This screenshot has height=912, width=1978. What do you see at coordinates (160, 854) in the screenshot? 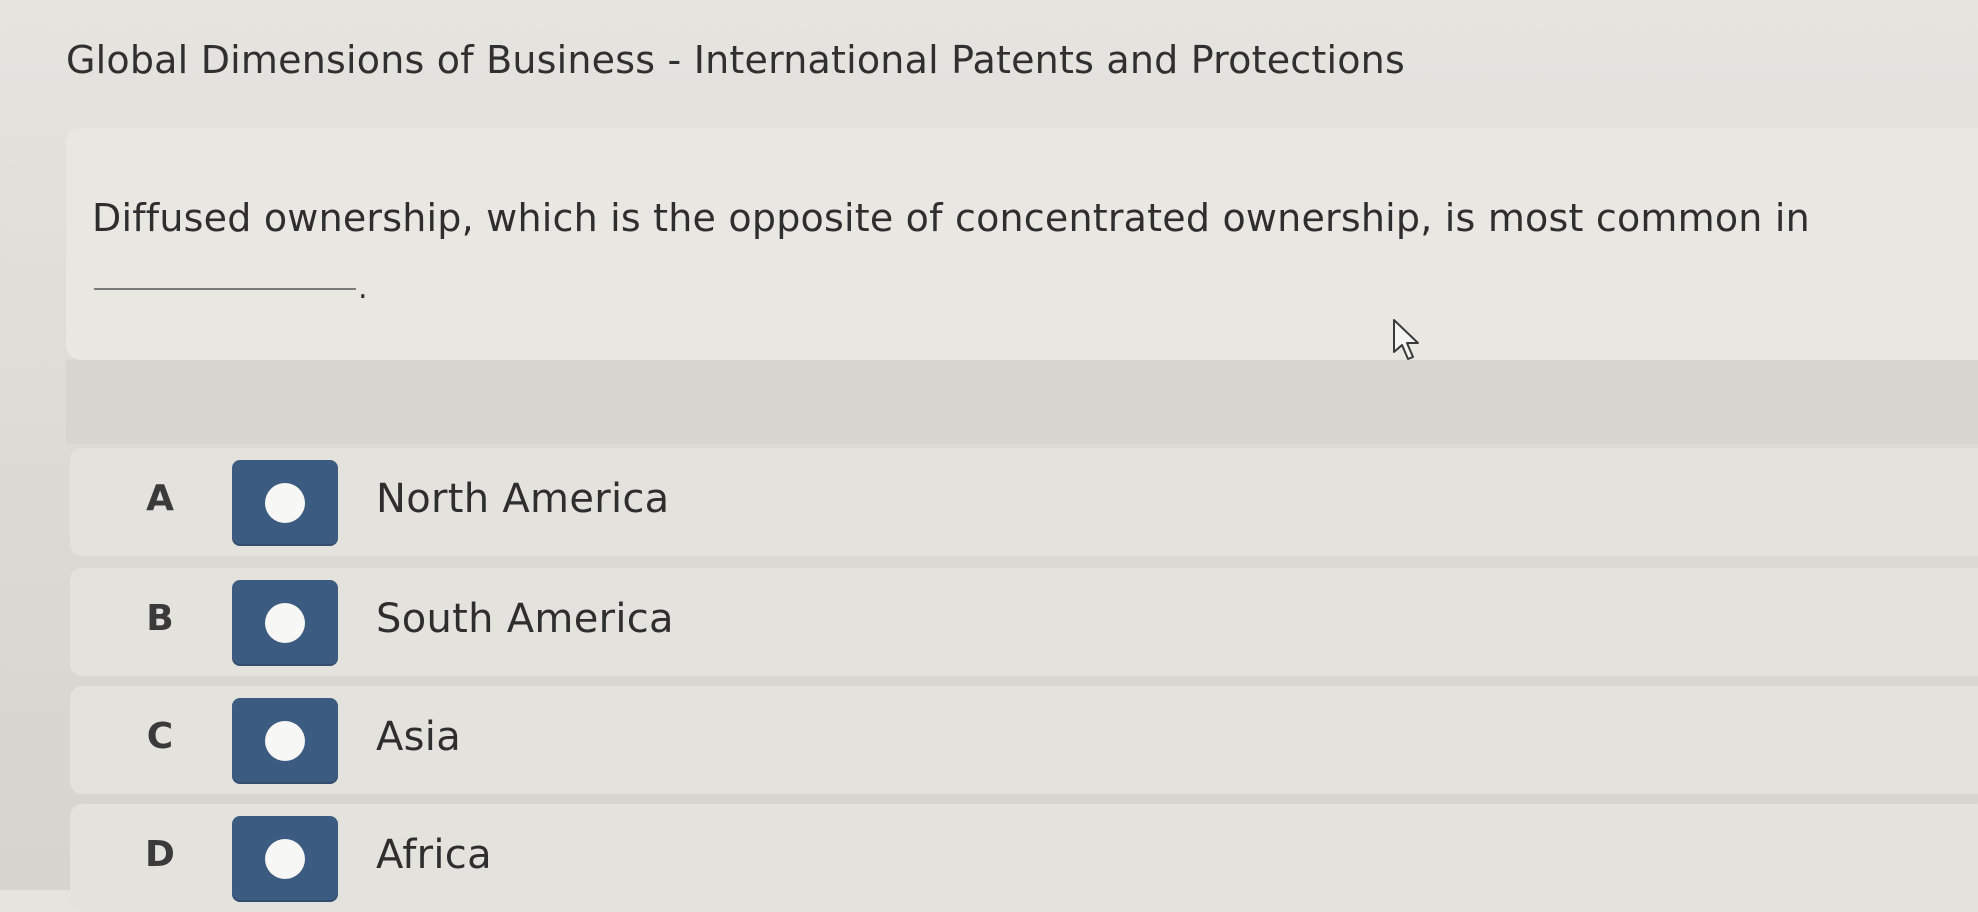
I see `option-letter: D` at bounding box center [160, 854].